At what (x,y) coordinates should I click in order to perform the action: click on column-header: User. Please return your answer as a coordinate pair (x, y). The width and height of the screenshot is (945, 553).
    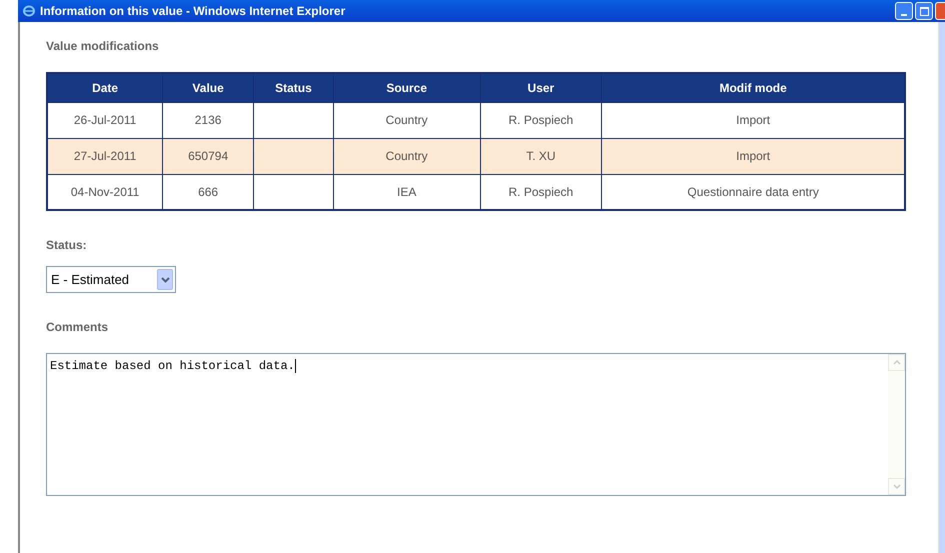
    Looking at the image, I should click on (541, 87).